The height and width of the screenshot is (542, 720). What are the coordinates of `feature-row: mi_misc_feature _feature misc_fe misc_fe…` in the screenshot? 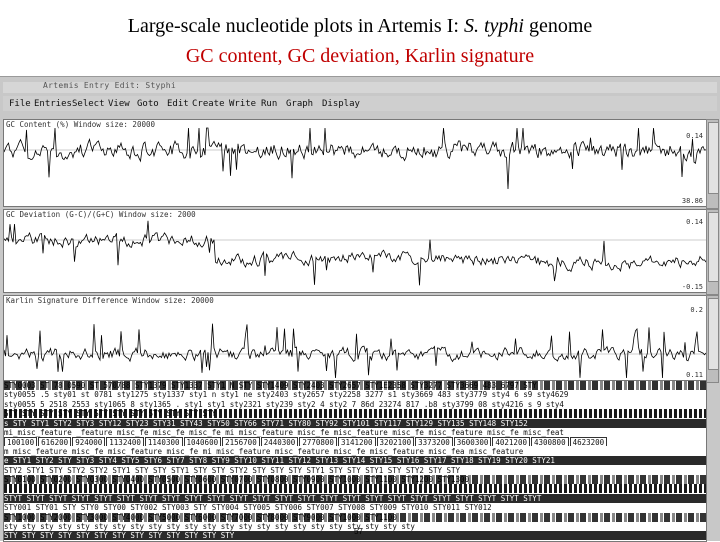 It's located at (355, 432).